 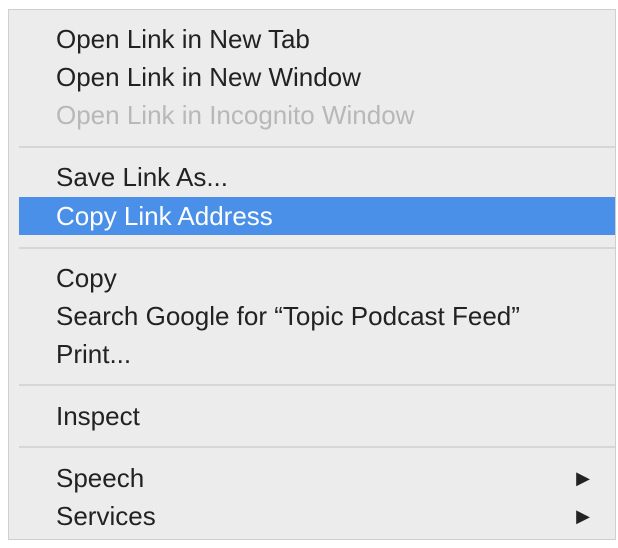 What do you see at coordinates (208, 77) in the screenshot?
I see `menu-item-label: Open Link in New Window` at bounding box center [208, 77].